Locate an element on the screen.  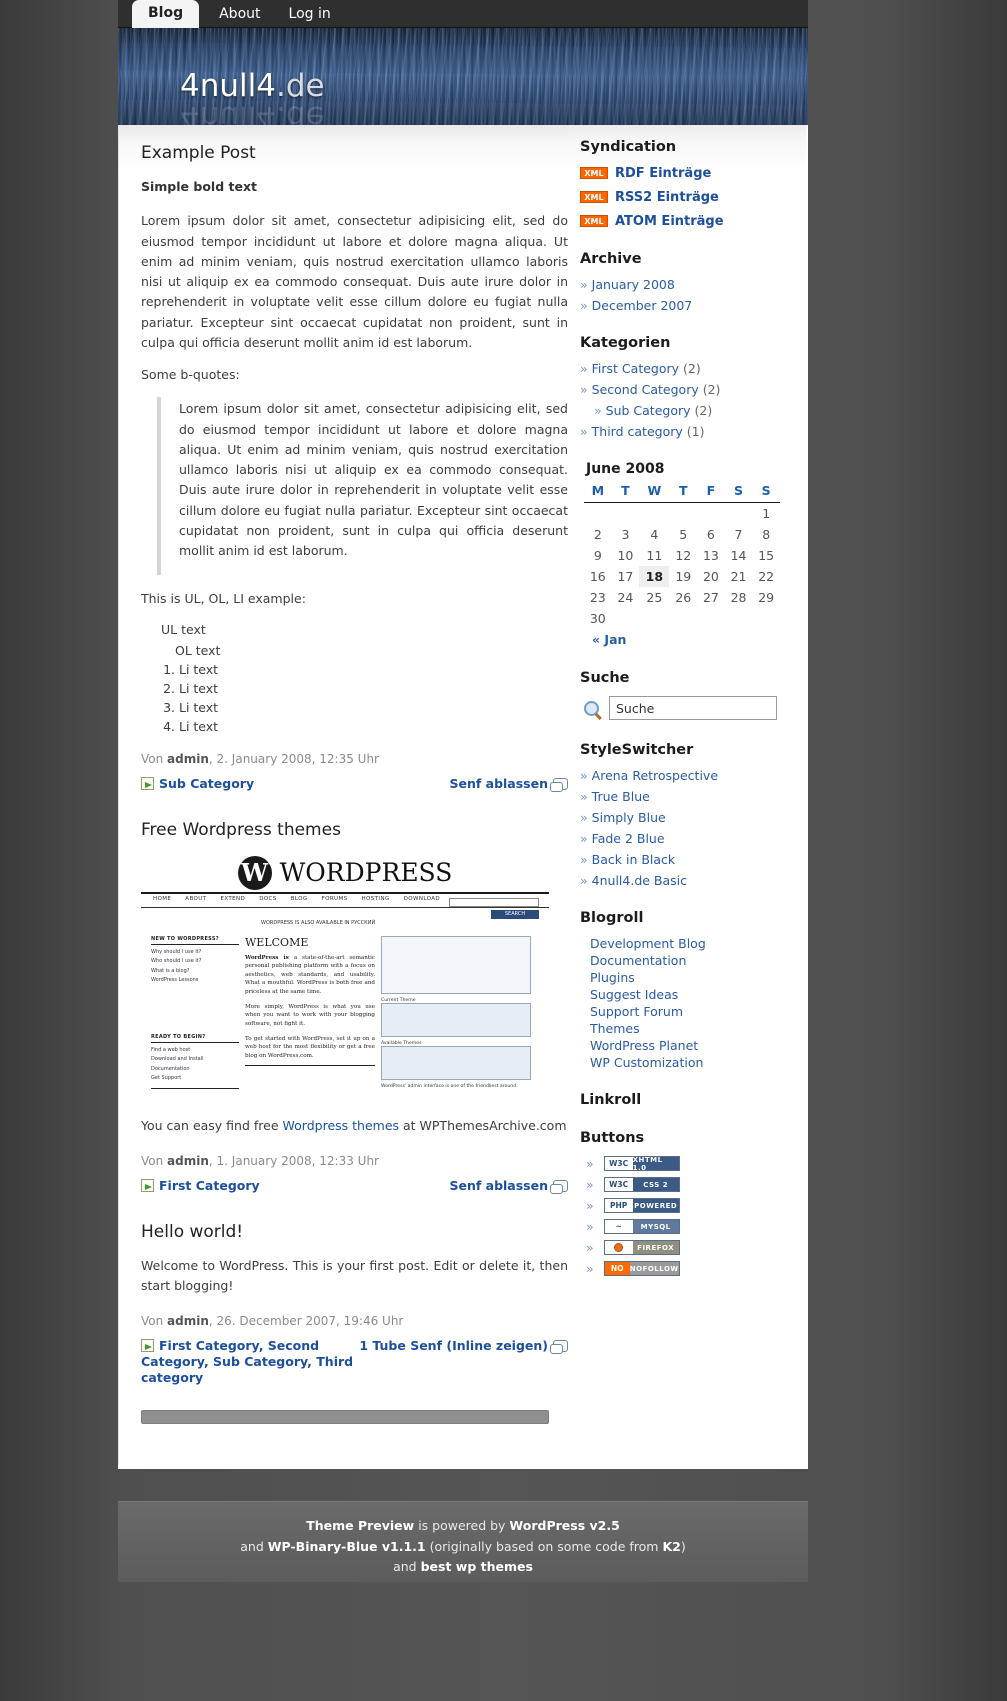
meta-date: , 26. December 2007, 19:46 Uhr is located at coordinates (306, 1321).